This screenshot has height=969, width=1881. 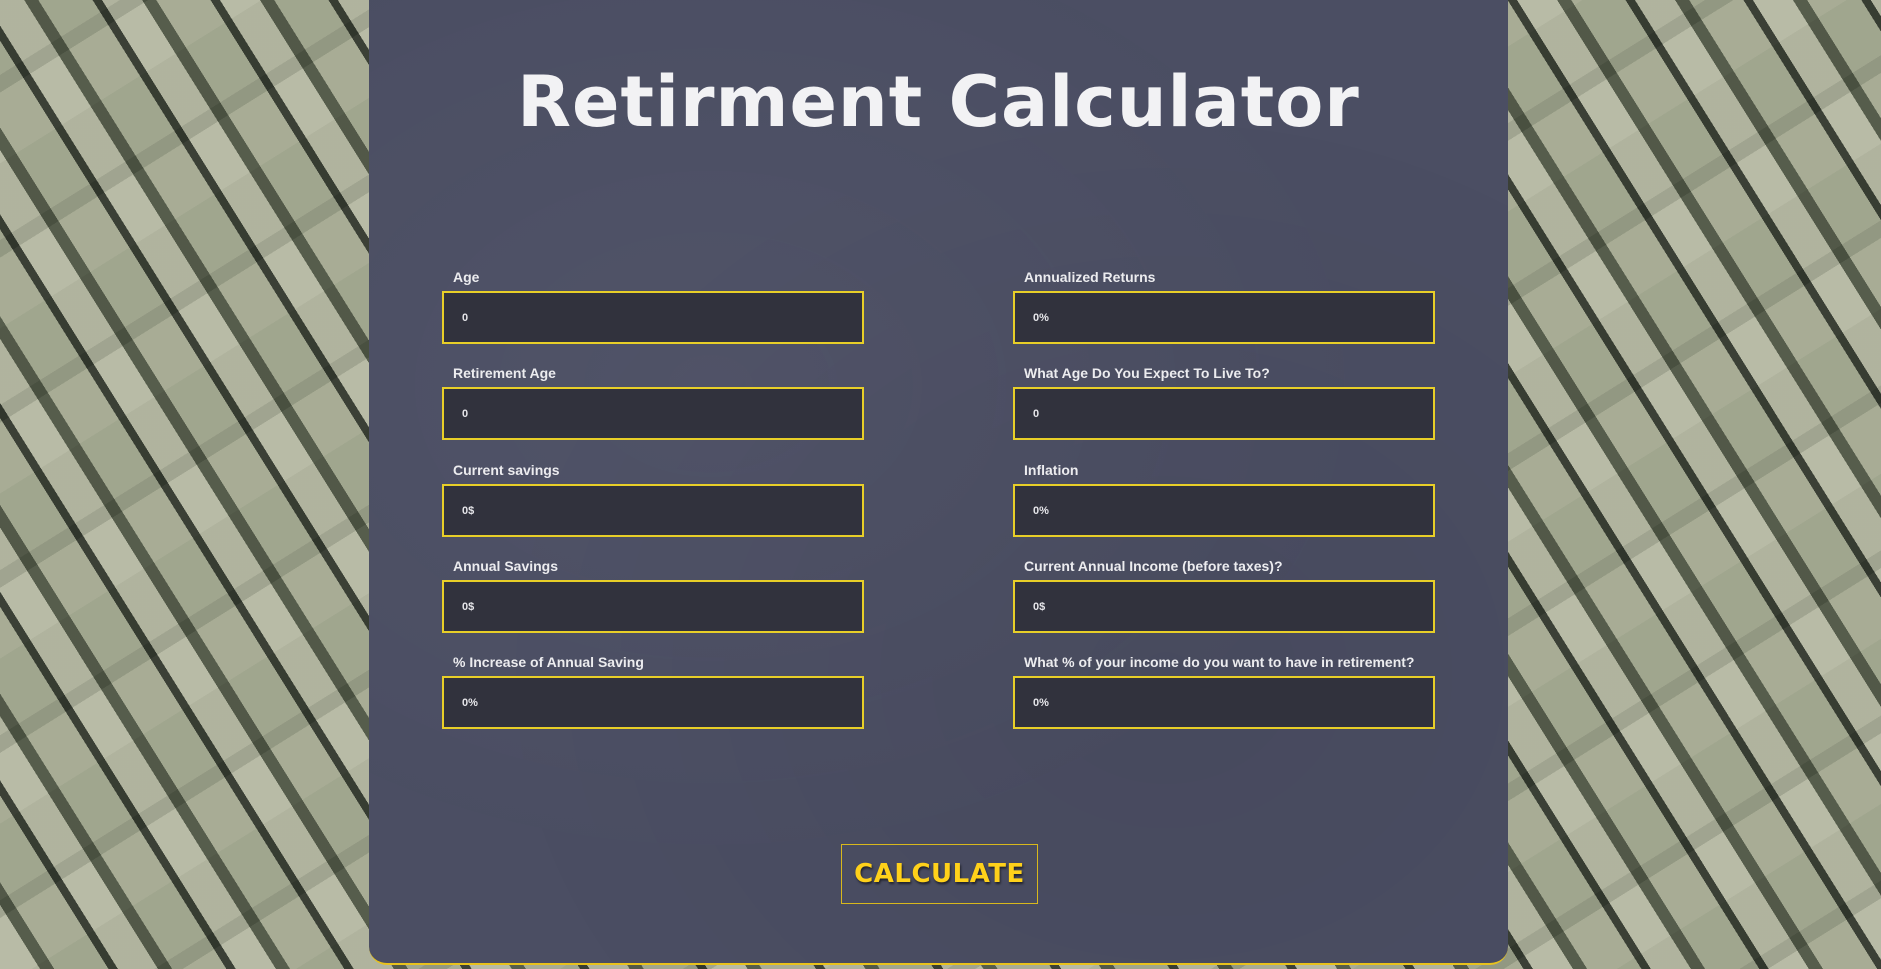 What do you see at coordinates (939, 874) in the screenshot?
I see `calculate-button: CALCULATE` at bounding box center [939, 874].